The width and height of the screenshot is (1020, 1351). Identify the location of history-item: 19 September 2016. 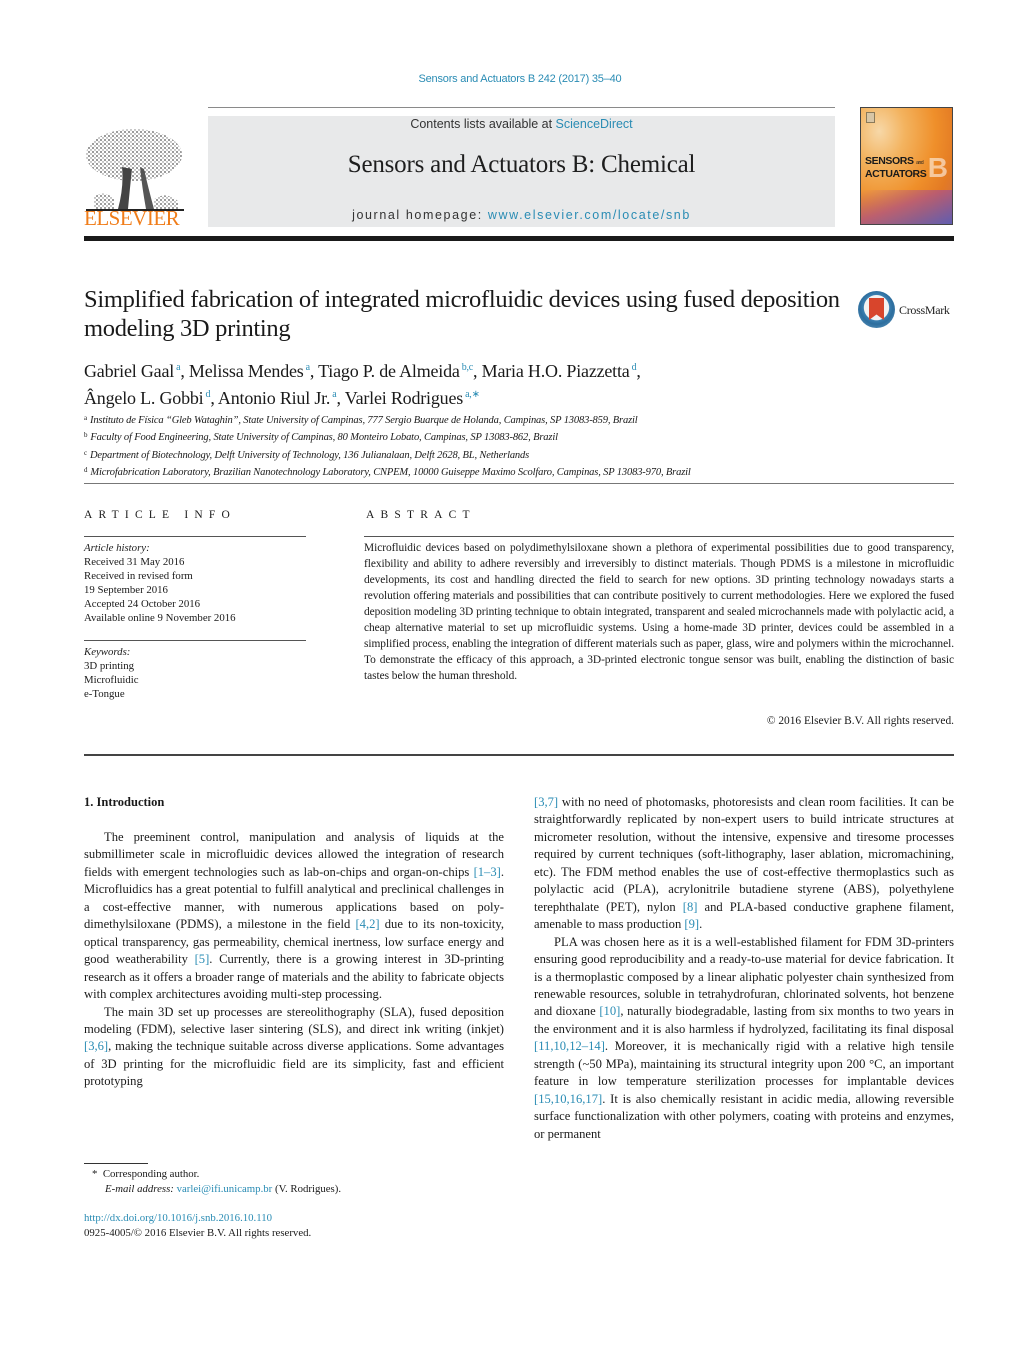
(126, 590).